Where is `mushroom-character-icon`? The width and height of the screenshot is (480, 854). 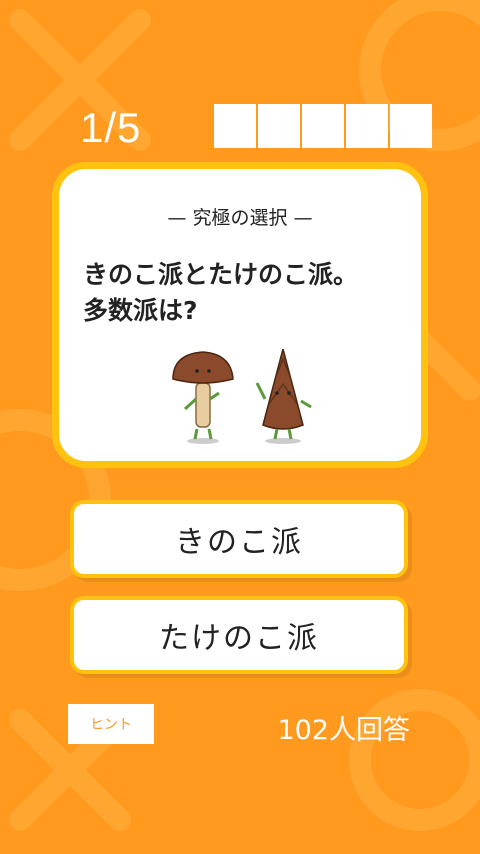 mushroom-character-icon is located at coordinates (203, 397).